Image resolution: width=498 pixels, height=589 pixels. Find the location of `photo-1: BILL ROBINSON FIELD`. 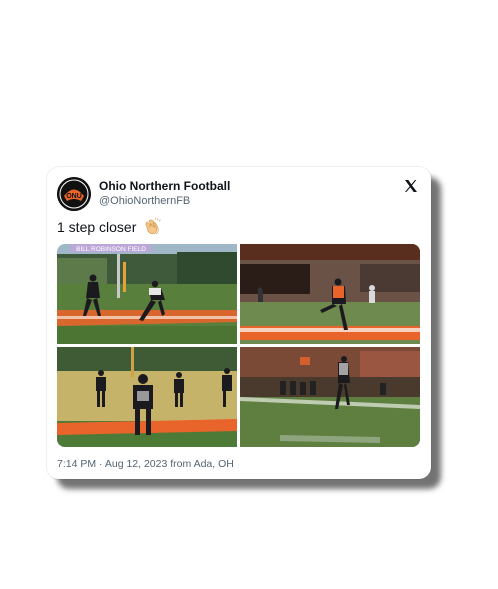

photo-1: BILL ROBINSON FIELD is located at coordinates (147, 294).